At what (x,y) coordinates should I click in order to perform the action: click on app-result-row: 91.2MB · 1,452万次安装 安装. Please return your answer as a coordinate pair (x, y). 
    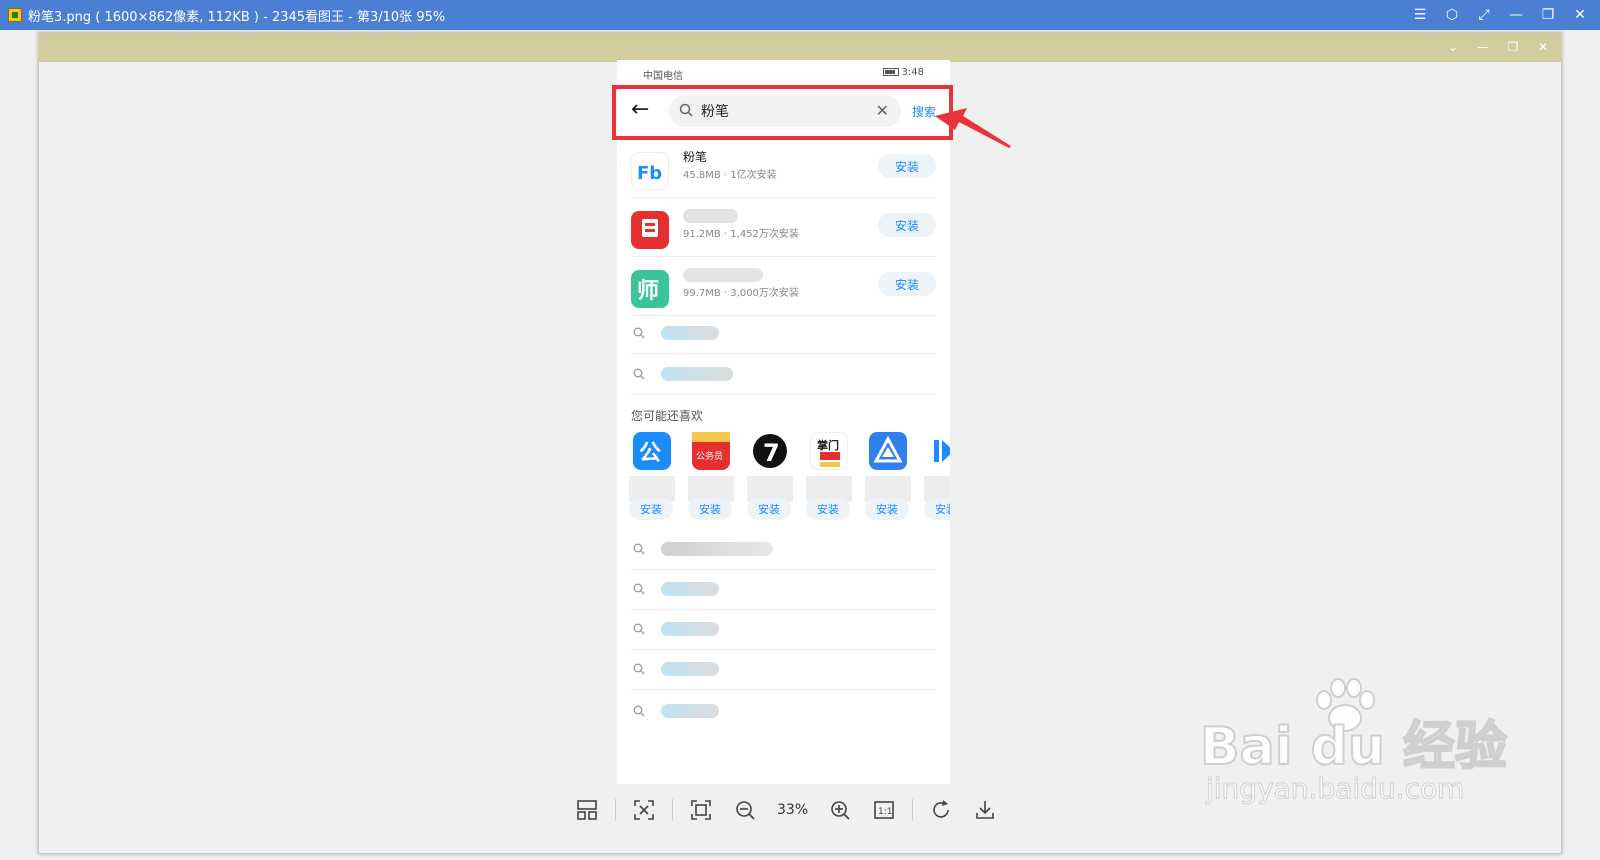
    Looking at the image, I should click on (783, 229).